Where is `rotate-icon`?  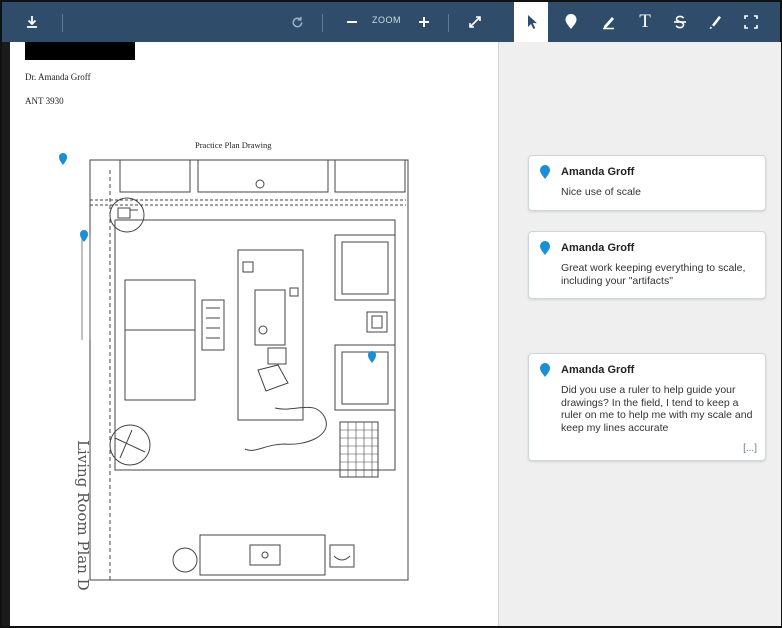 rotate-icon is located at coordinates (297, 22).